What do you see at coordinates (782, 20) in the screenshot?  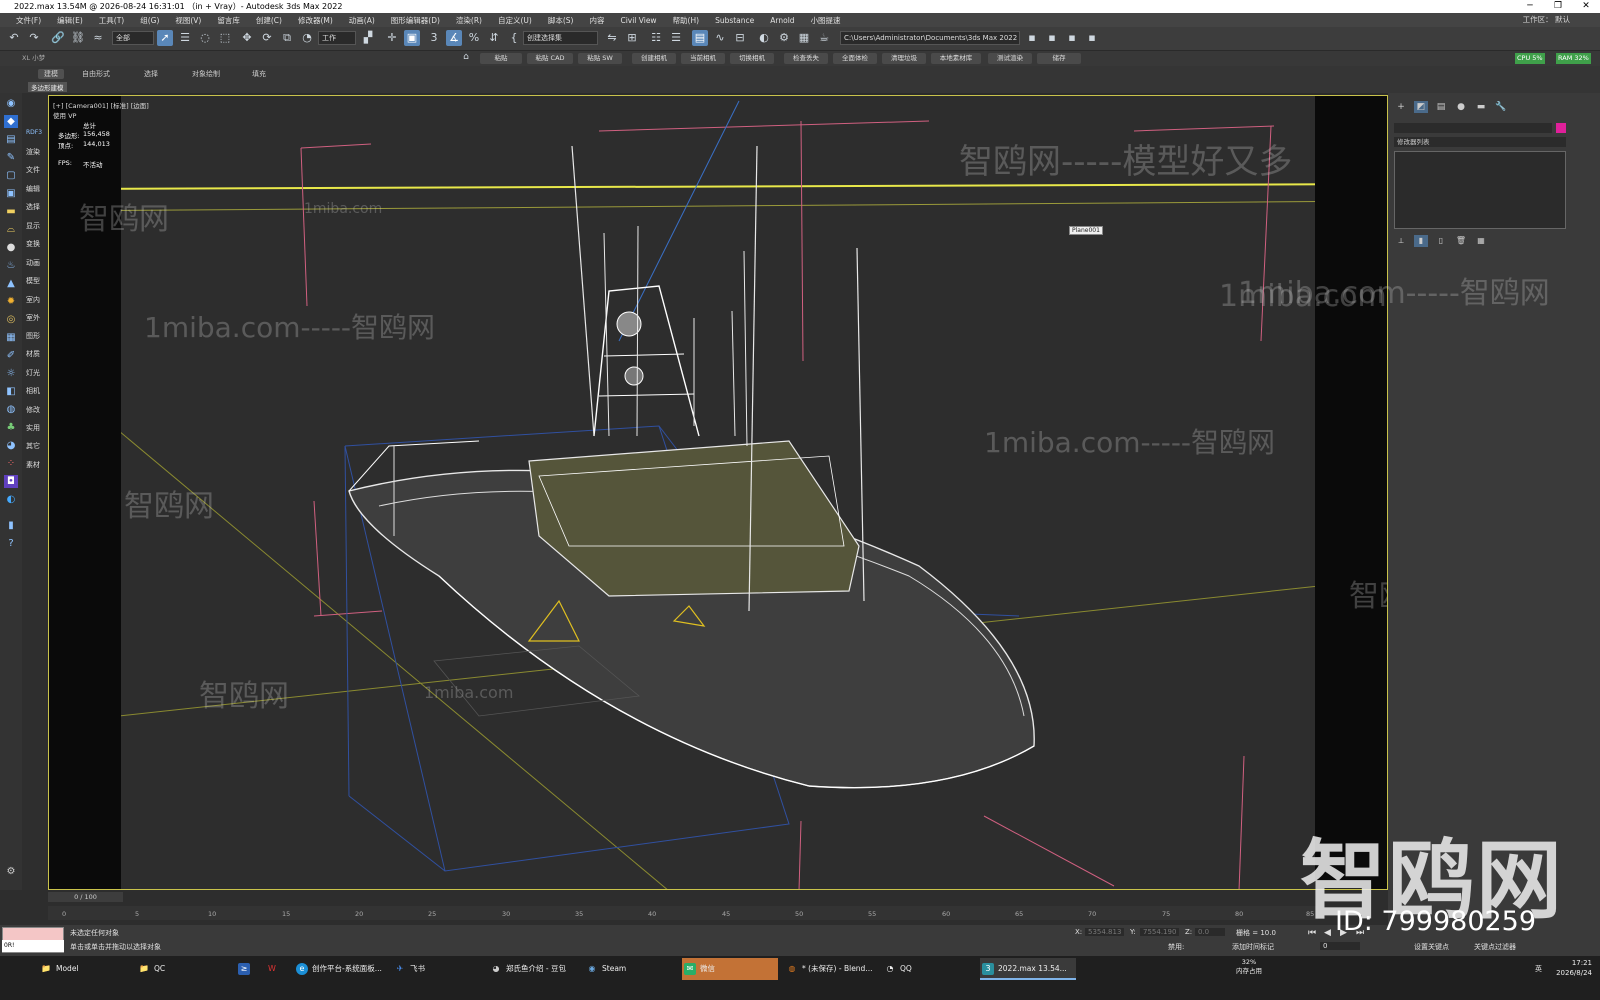 I see `menu-arnold: Arnold` at bounding box center [782, 20].